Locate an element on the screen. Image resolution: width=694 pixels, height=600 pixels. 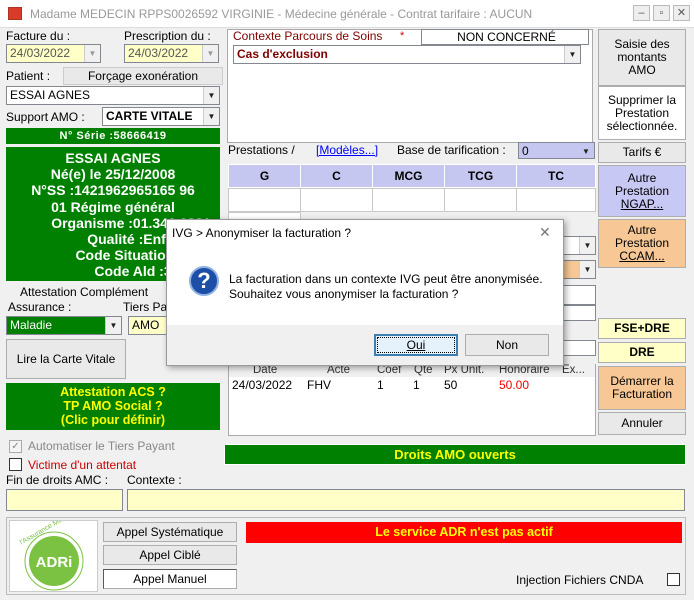
prescription-label: Prescription du : is located at coordinates (167, 36).